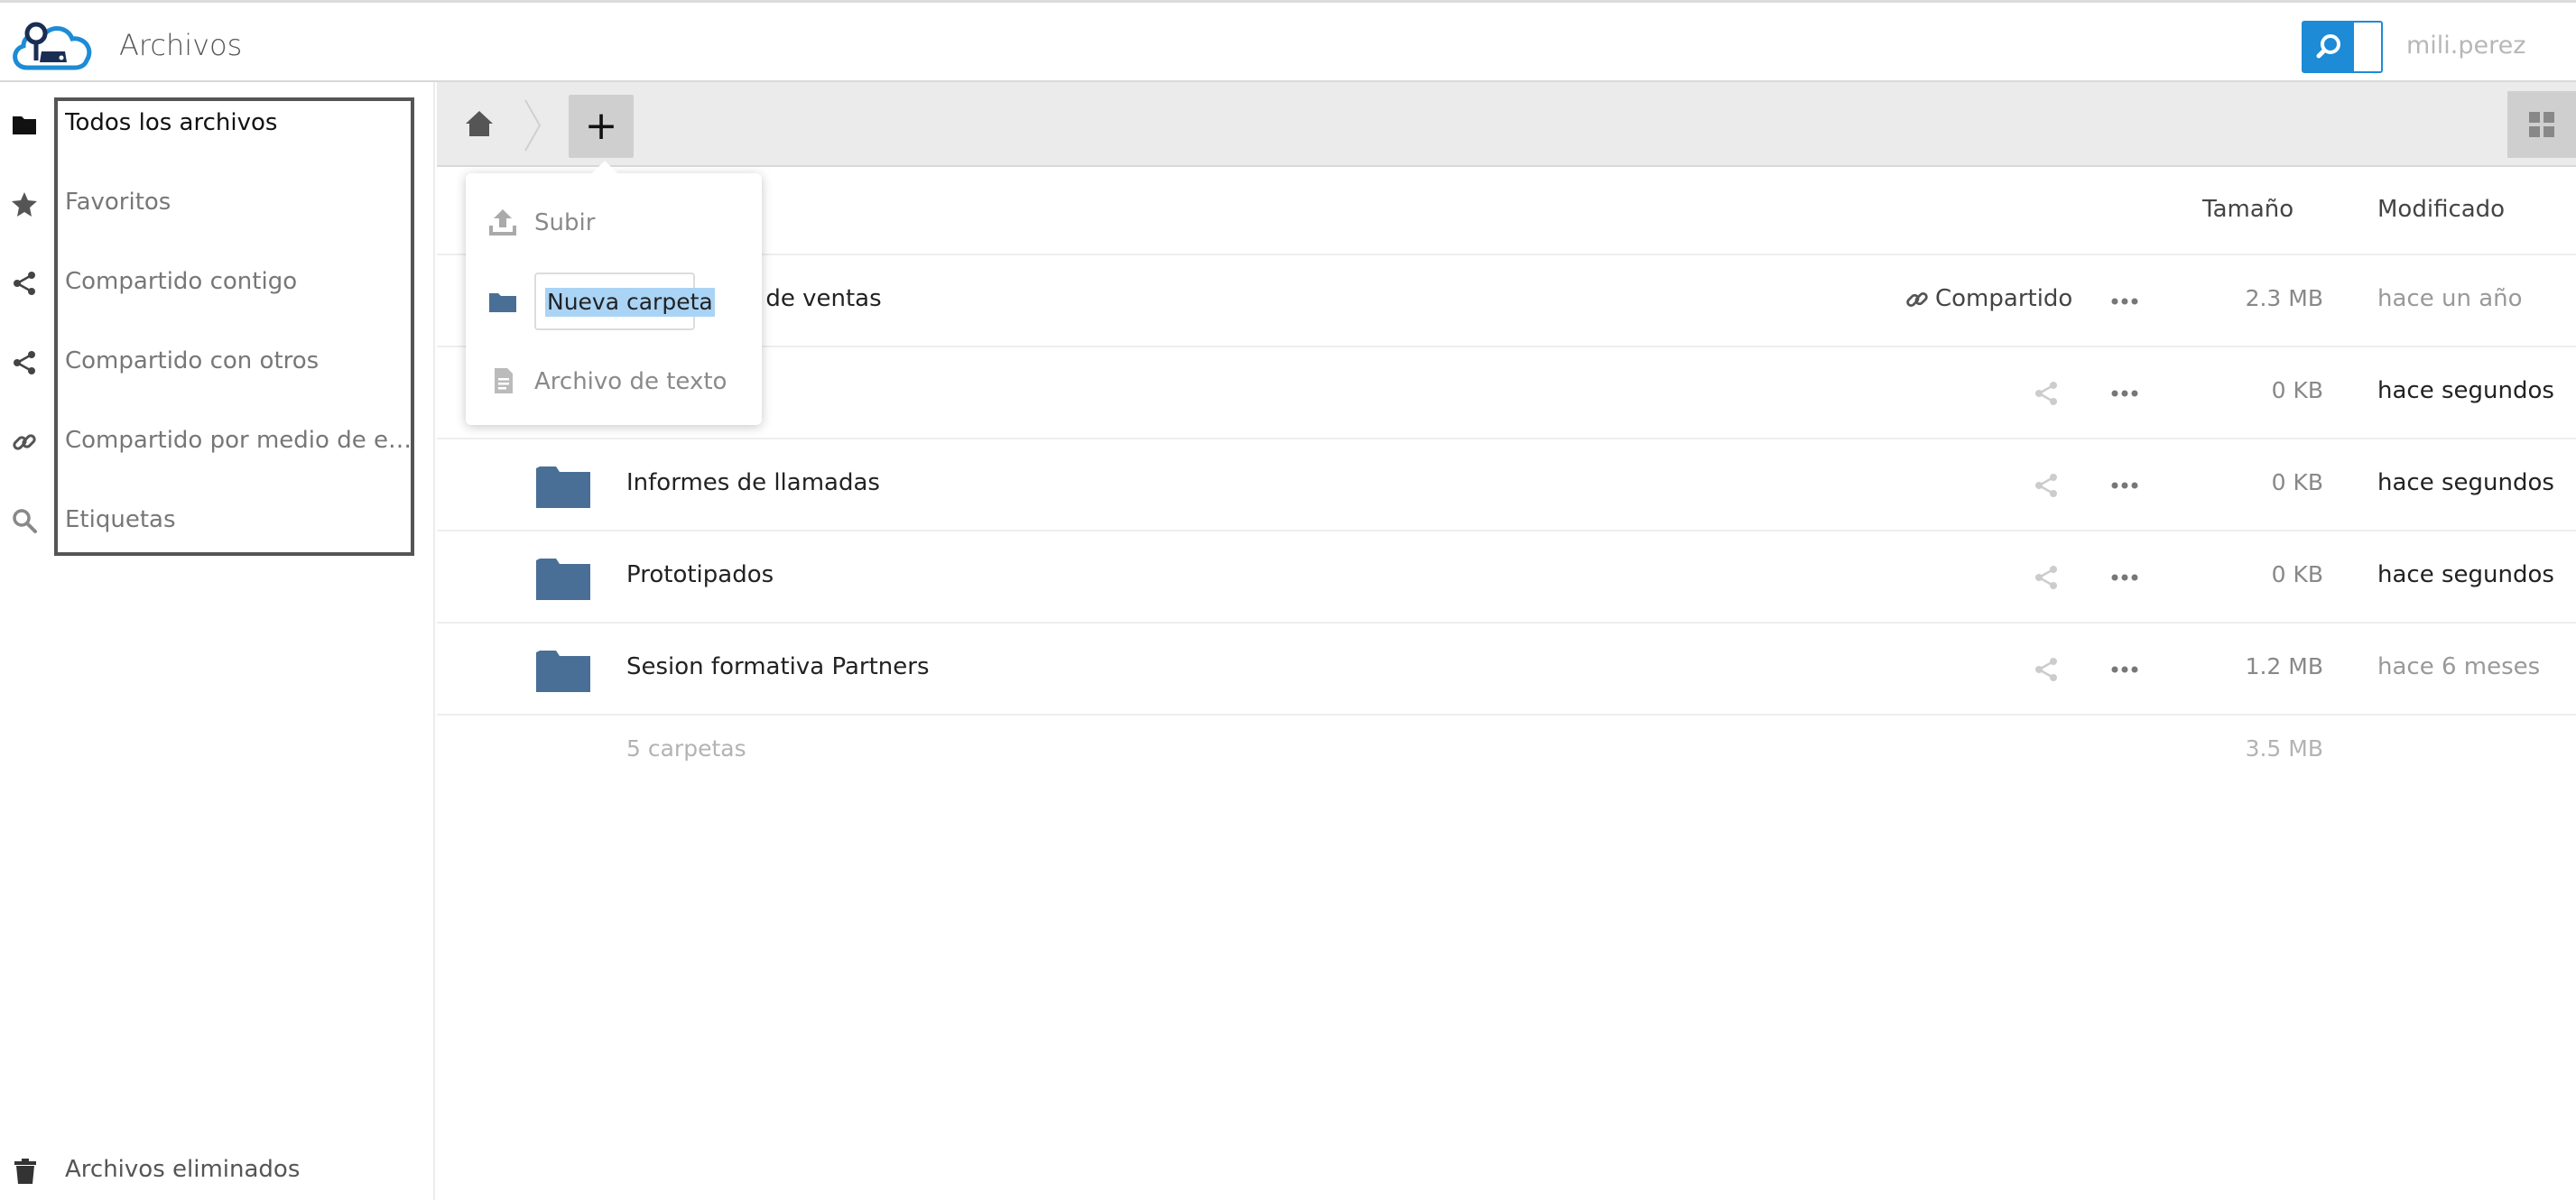  I want to click on new-folder-name-selection: Nueva carpeta, so click(630, 302).